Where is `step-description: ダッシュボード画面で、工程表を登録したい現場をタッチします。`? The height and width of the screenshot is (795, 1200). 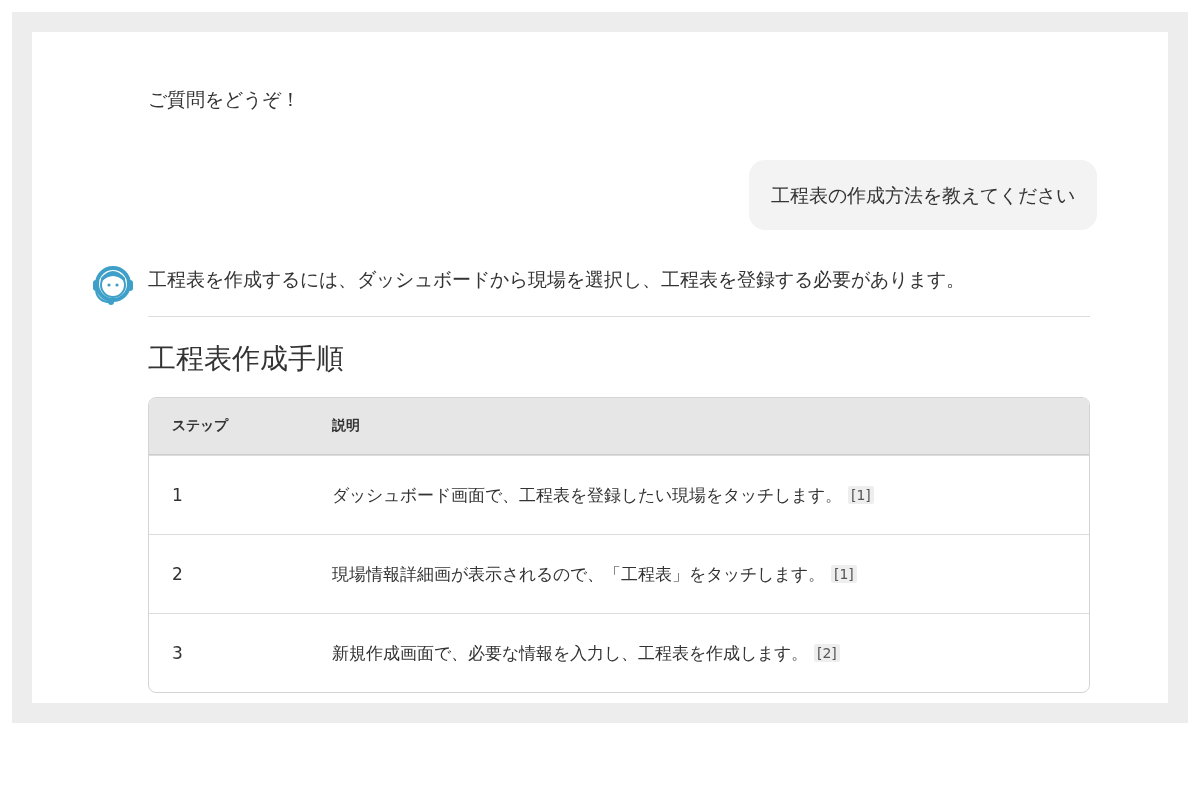 step-description: ダッシュボード画面で、工程表を登録したい現場をタッチします。 is located at coordinates (587, 495).